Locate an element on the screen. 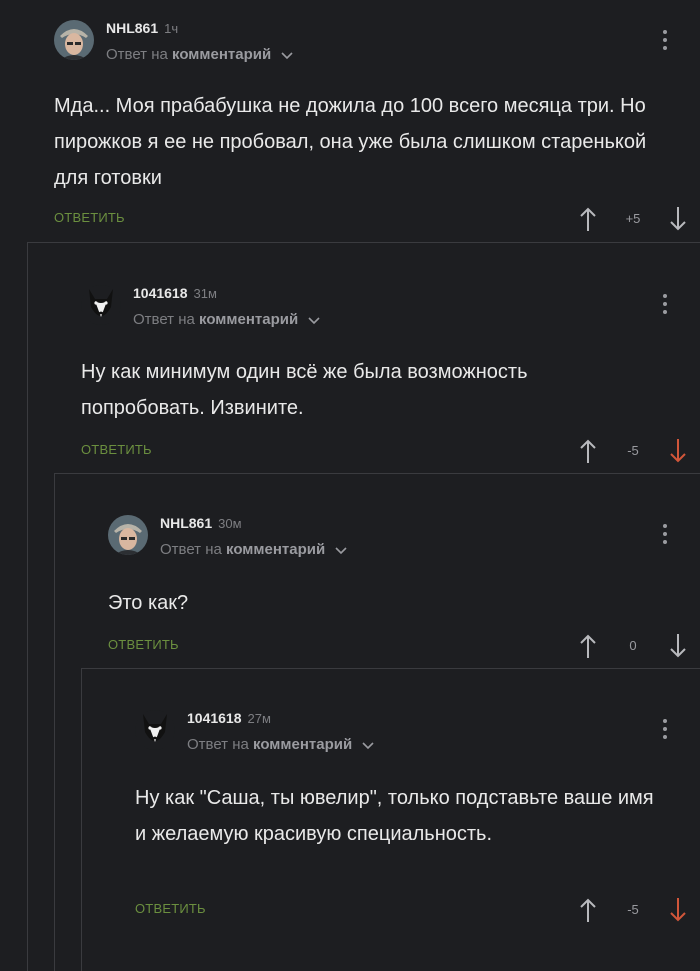  comment-time: 1ч is located at coordinates (171, 28).